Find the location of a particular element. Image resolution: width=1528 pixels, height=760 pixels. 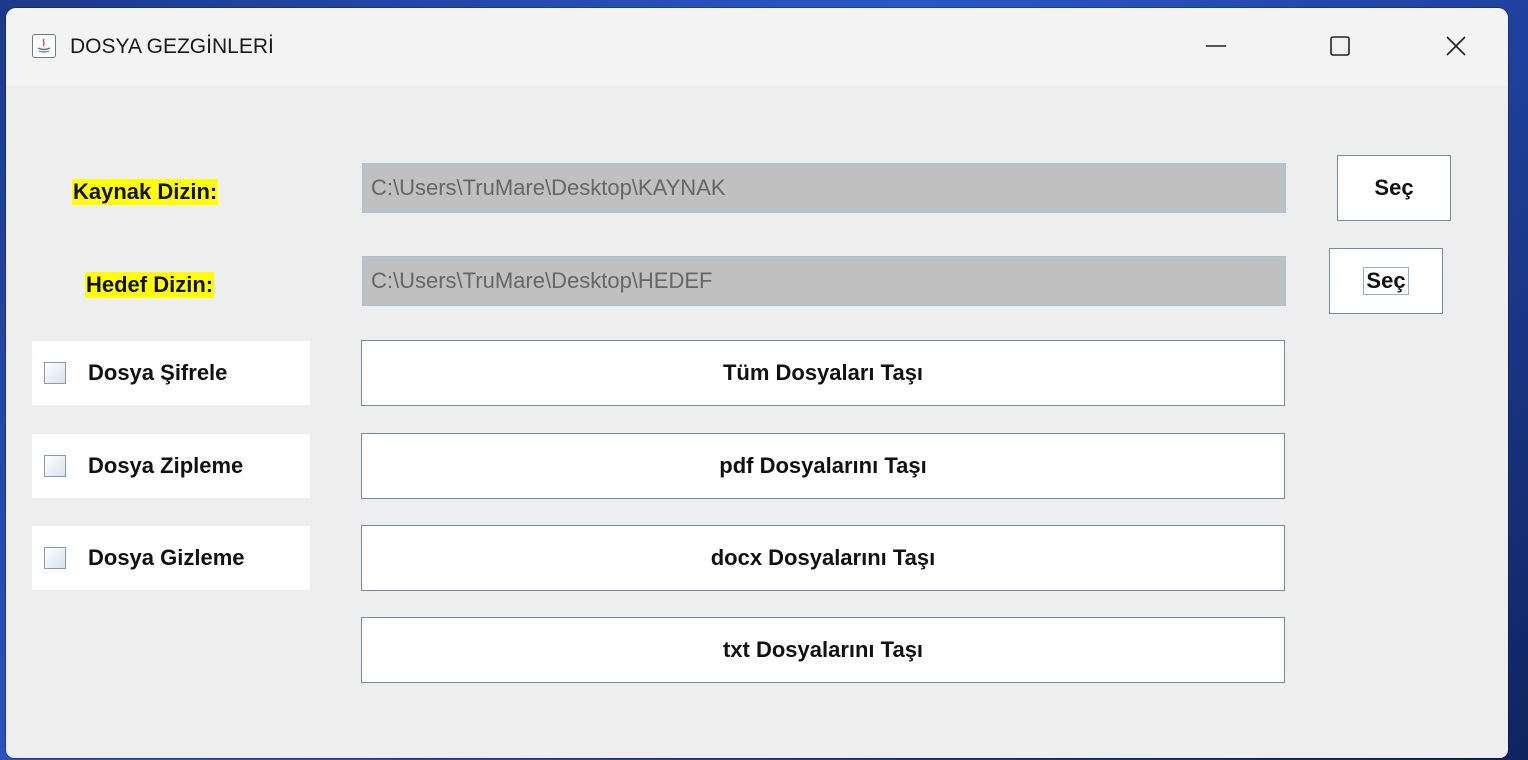

hide-option: Dosya Gizleme is located at coordinates (171, 558).